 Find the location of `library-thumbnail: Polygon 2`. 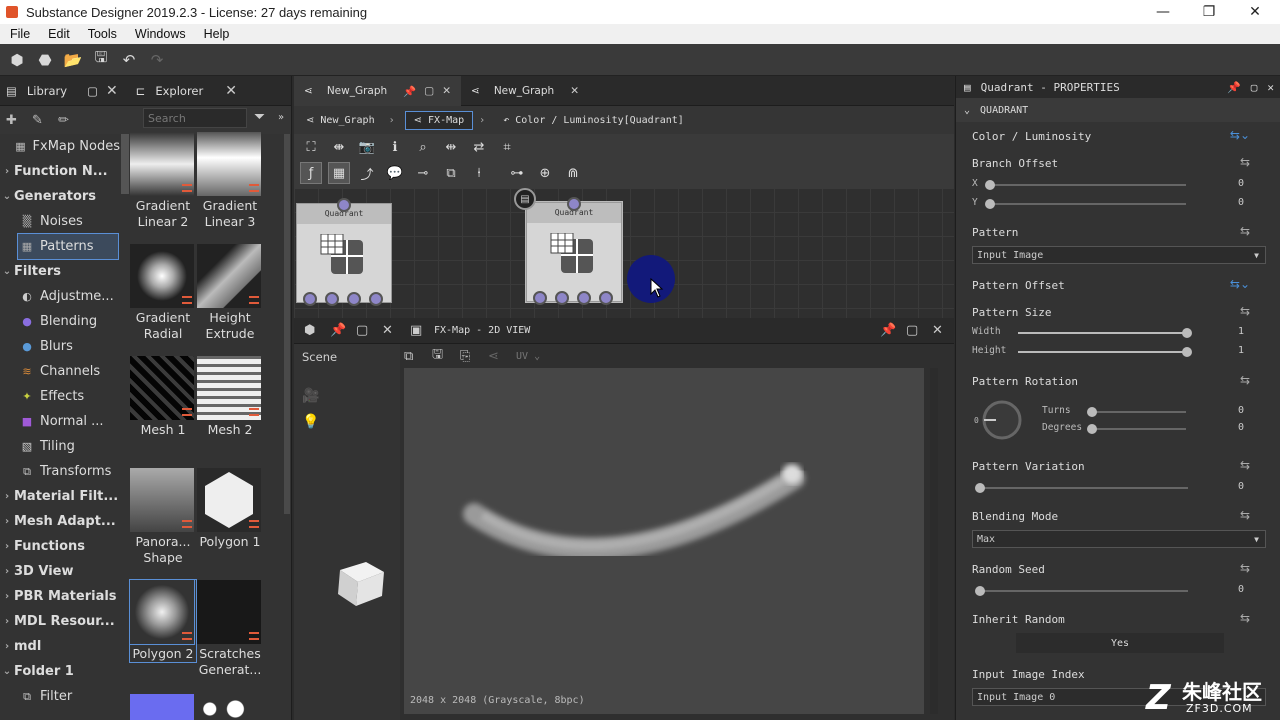

library-thumbnail: Polygon 2 is located at coordinates (163, 621).